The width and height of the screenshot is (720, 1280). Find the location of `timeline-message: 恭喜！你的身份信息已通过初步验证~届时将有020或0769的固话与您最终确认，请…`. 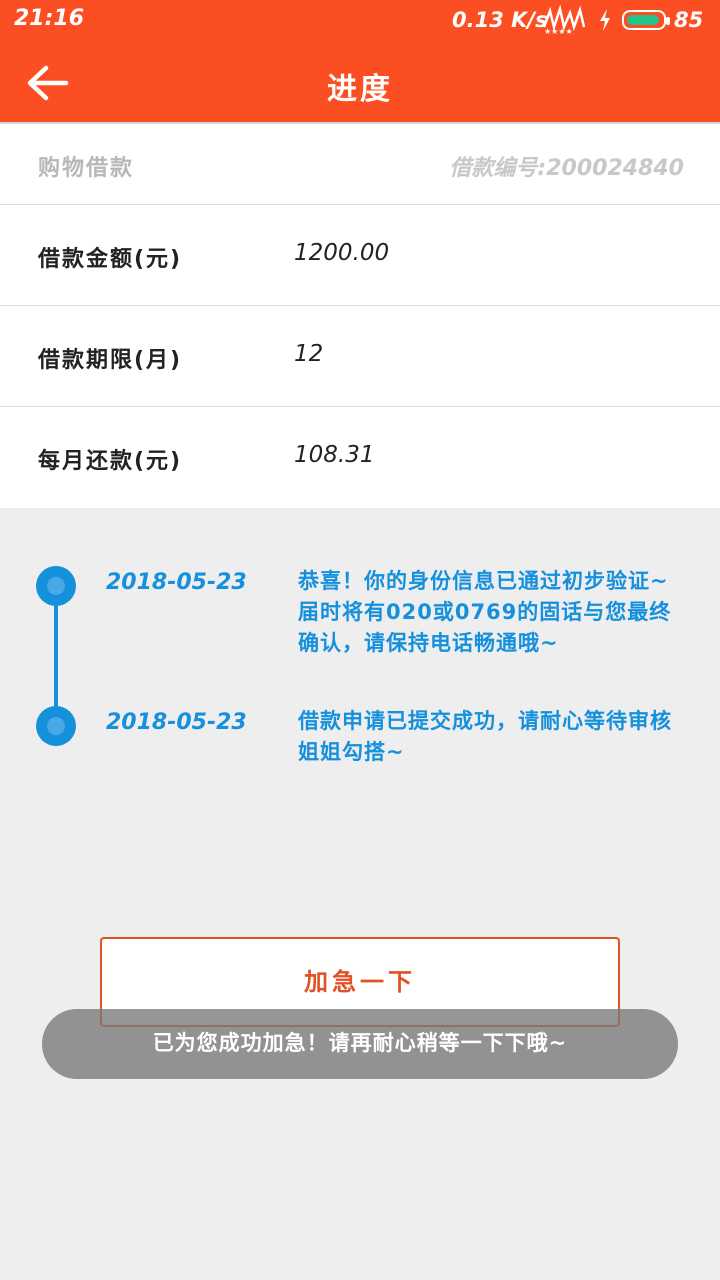

timeline-message: 恭喜！你的身份信息已通过初步验证~届时将有020或0769的固话与您最终确认，请… is located at coordinates (485, 612).